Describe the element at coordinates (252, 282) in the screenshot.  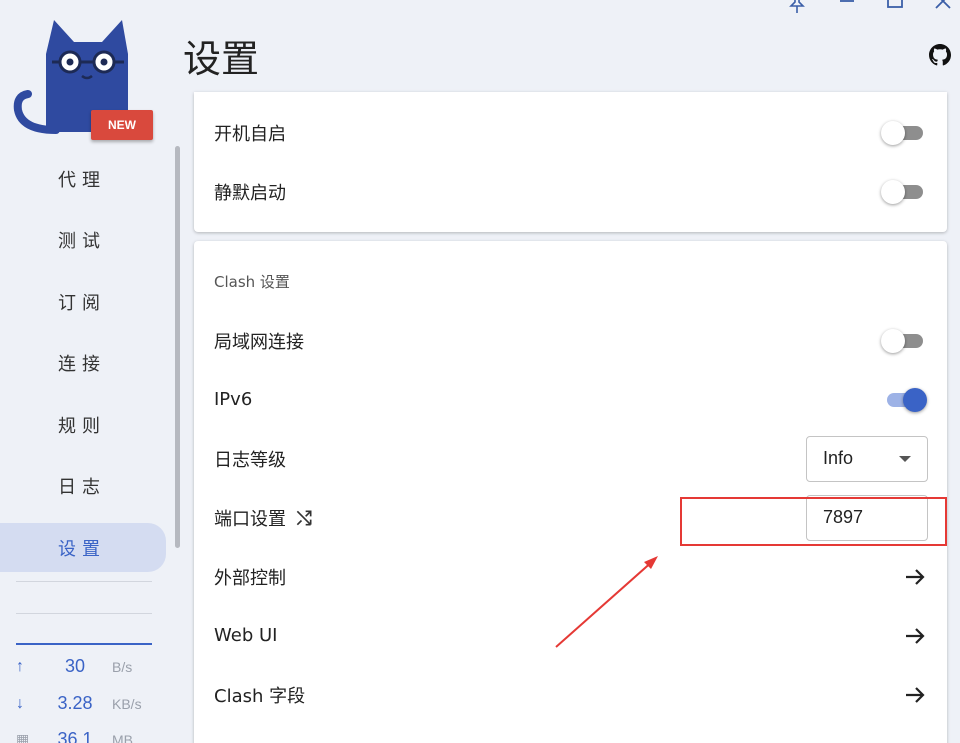
I see `section-title: Clash 设置` at that location.